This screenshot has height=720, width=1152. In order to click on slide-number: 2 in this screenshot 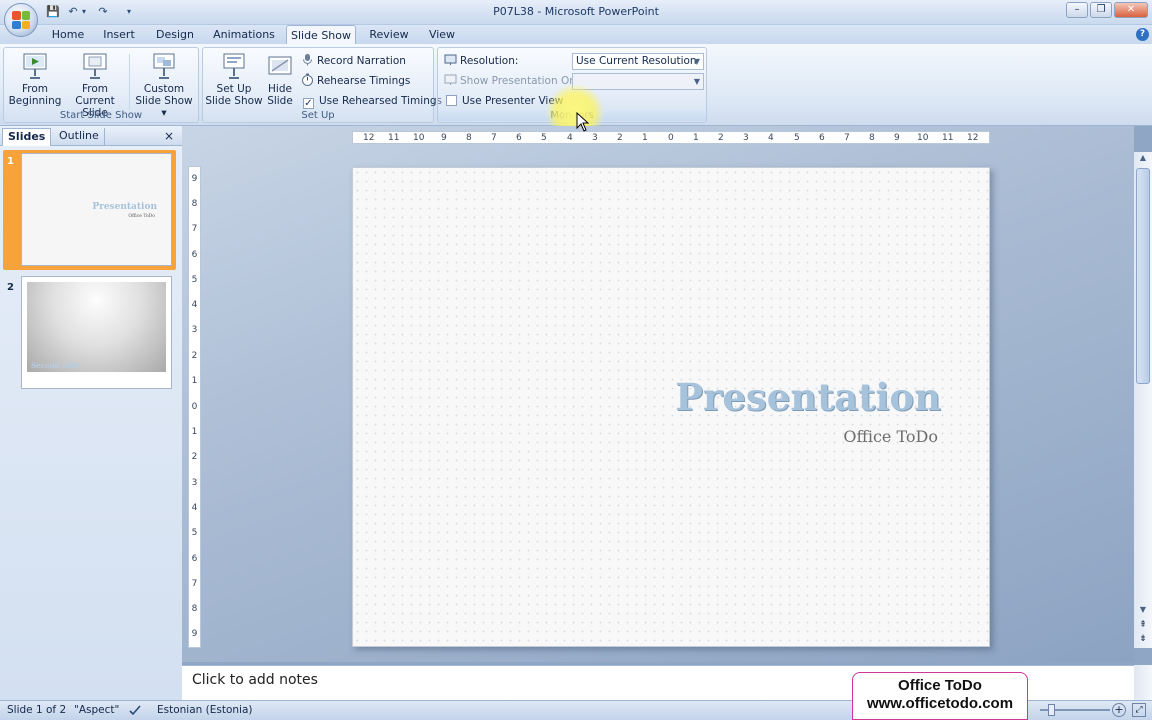, I will do `click(10, 287)`.